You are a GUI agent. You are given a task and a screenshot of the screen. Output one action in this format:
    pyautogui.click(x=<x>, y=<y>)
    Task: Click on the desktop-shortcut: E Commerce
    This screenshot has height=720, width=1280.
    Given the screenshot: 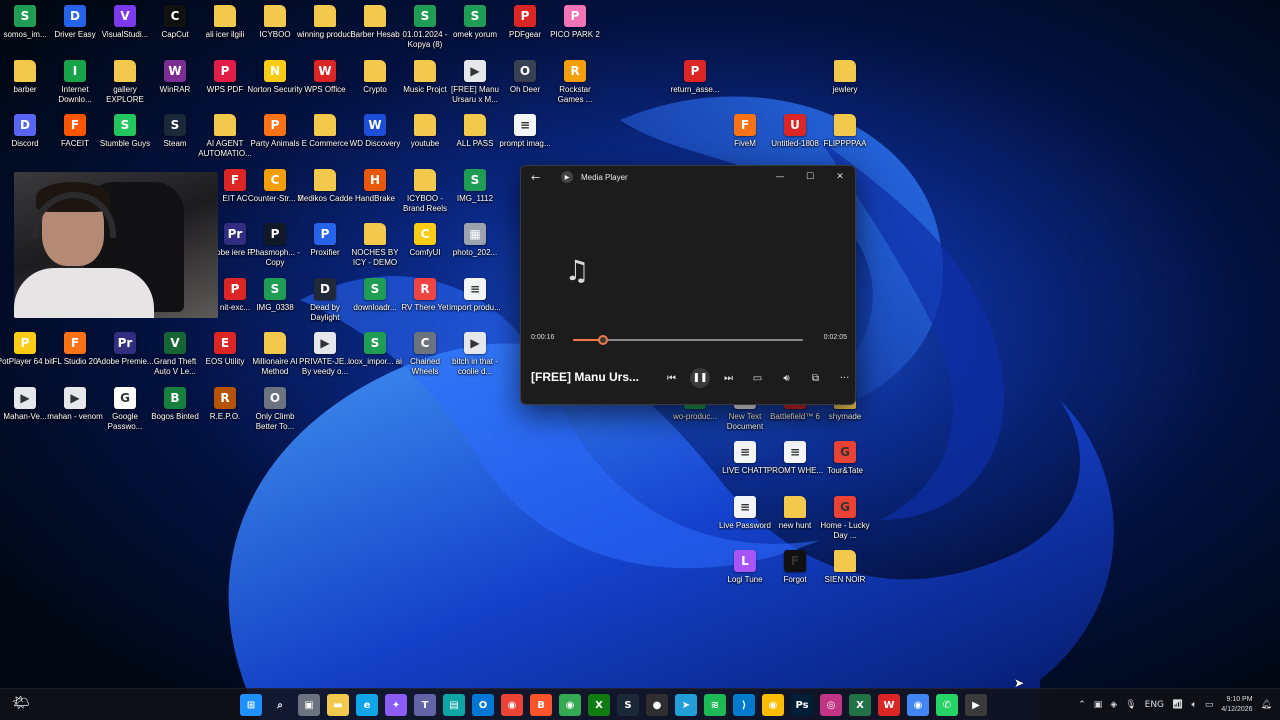 What is the action you would take?
    pyautogui.click(x=325, y=131)
    